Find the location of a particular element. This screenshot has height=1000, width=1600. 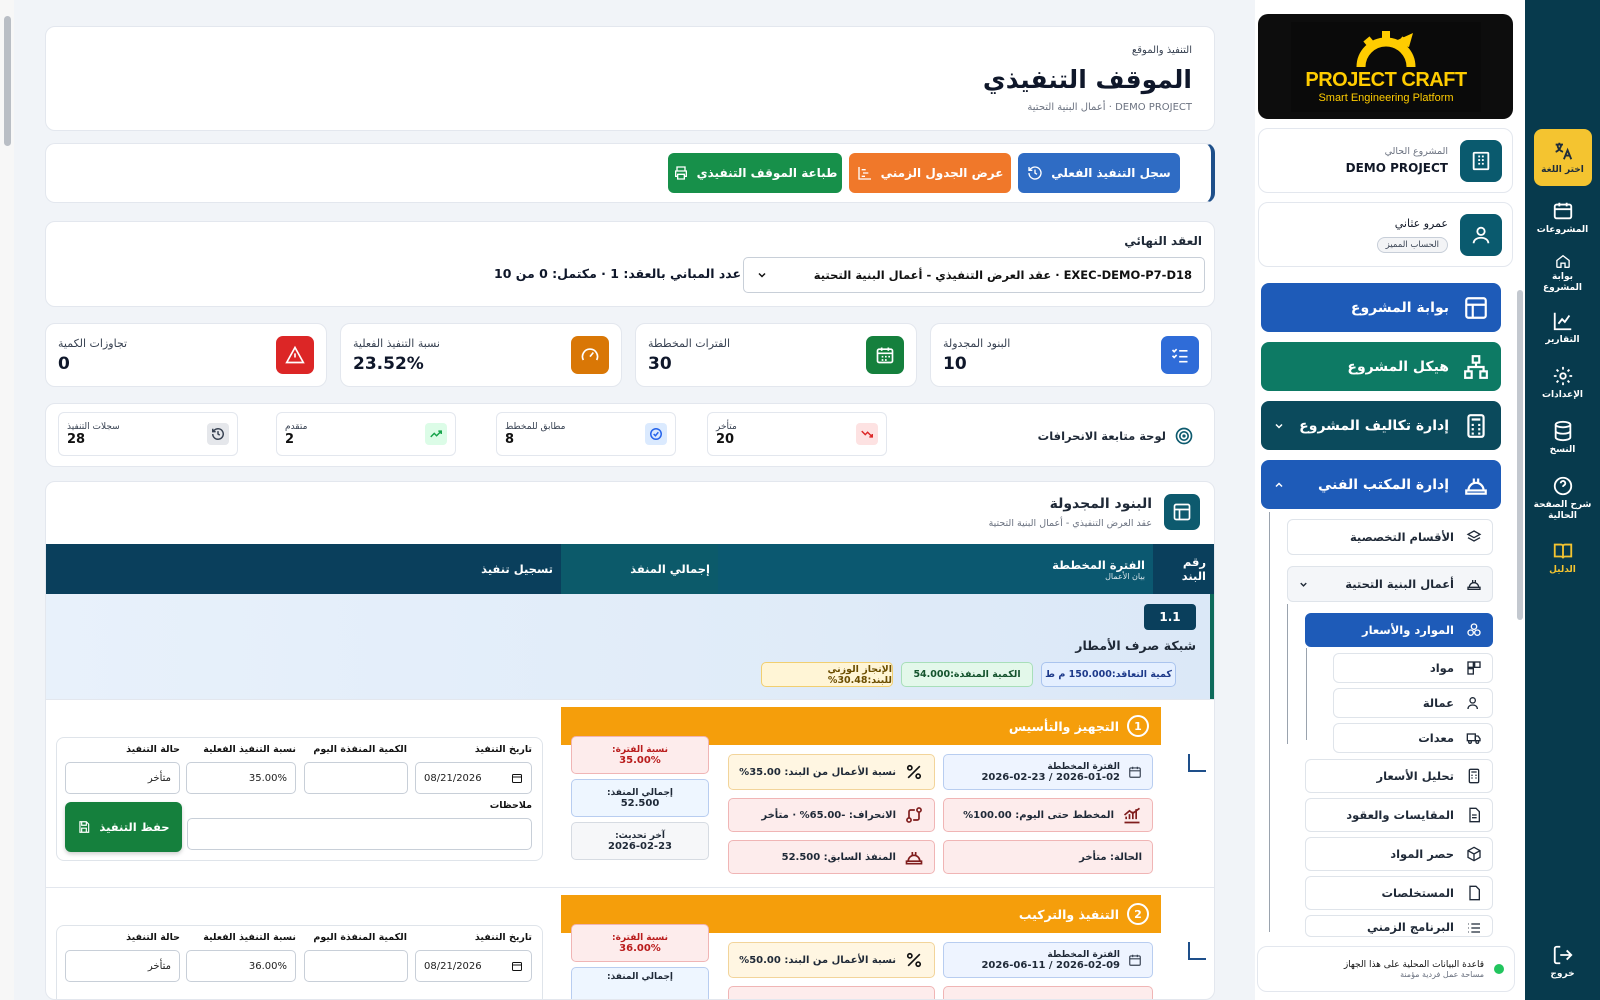

rail-backup: النسخ is located at coordinates (1563, 438).